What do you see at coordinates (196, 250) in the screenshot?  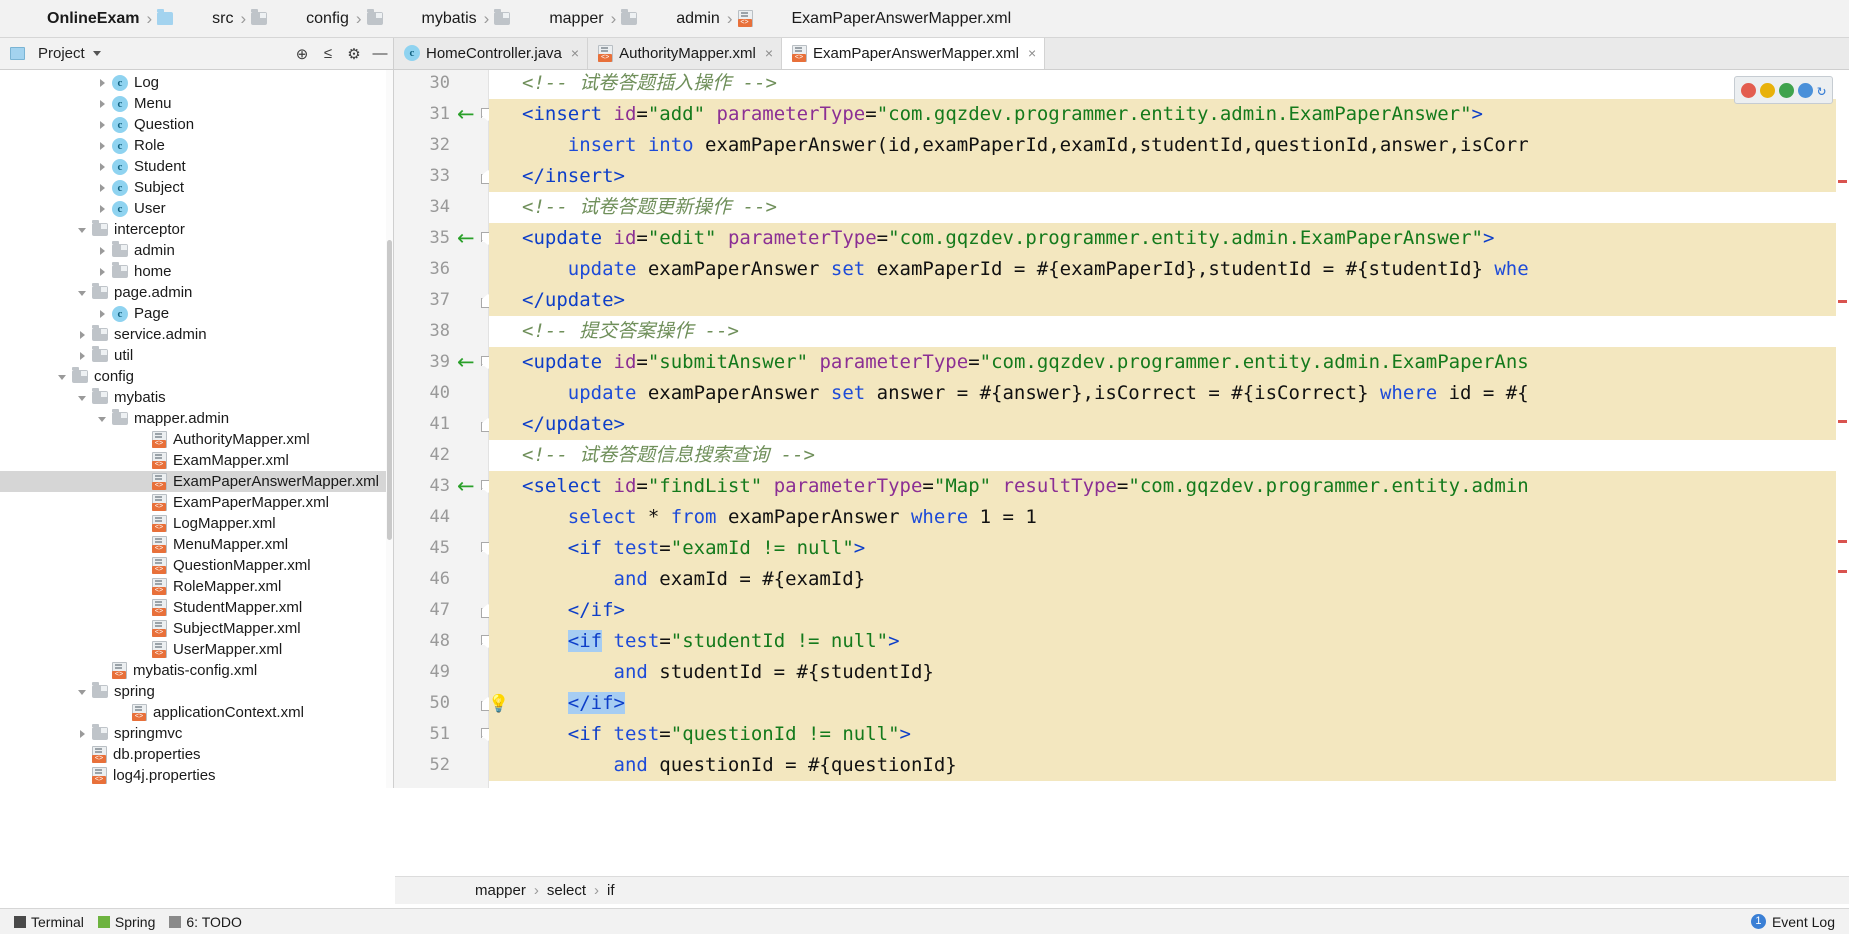 I see `tree-item-admin: admin` at bounding box center [196, 250].